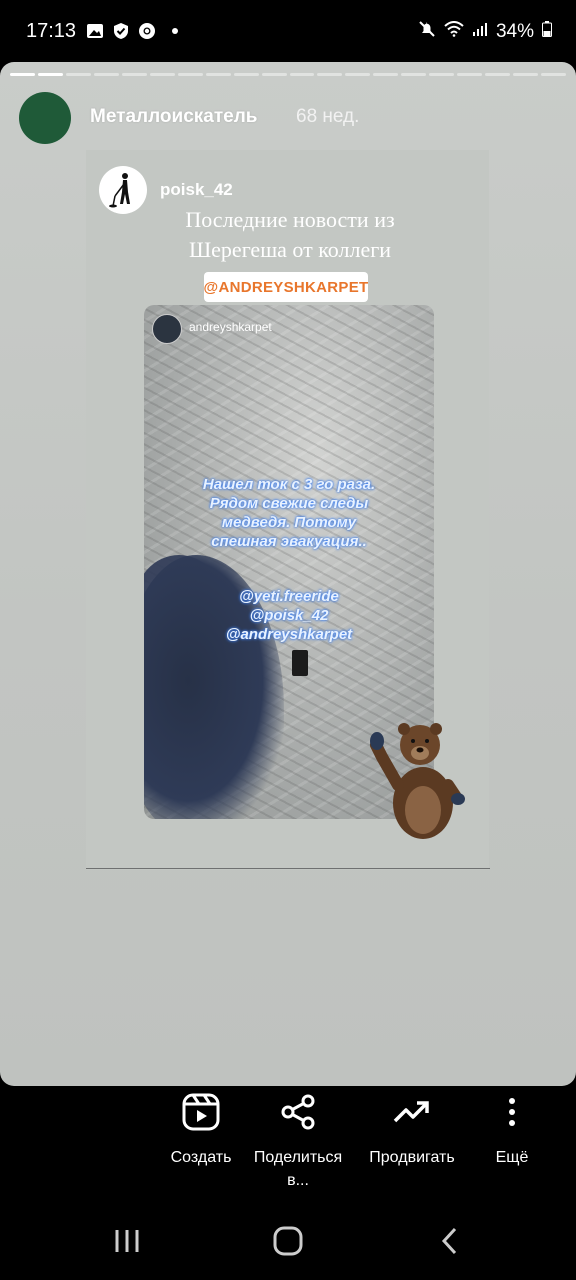 This screenshot has height=1280, width=576. Describe the element at coordinates (290, 235) in the screenshot. I see `shared-caption: Последние новости из Шерегеша от коллеги` at that location.